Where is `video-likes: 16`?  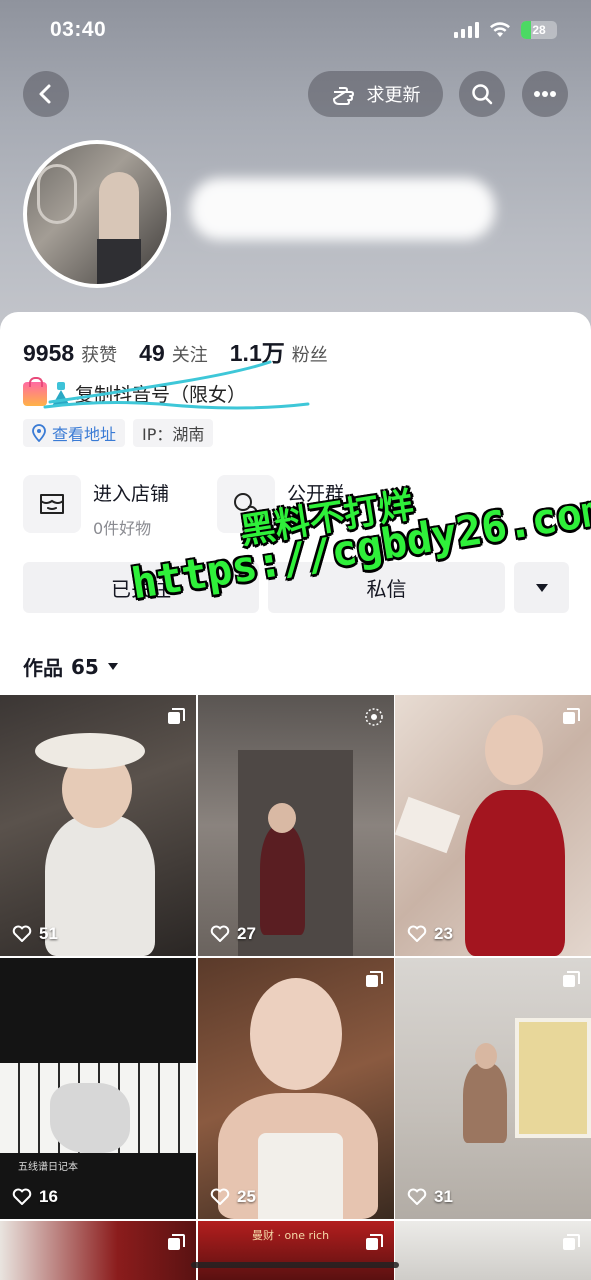
video-likes: 16 is located at coordinates (35, 1197).